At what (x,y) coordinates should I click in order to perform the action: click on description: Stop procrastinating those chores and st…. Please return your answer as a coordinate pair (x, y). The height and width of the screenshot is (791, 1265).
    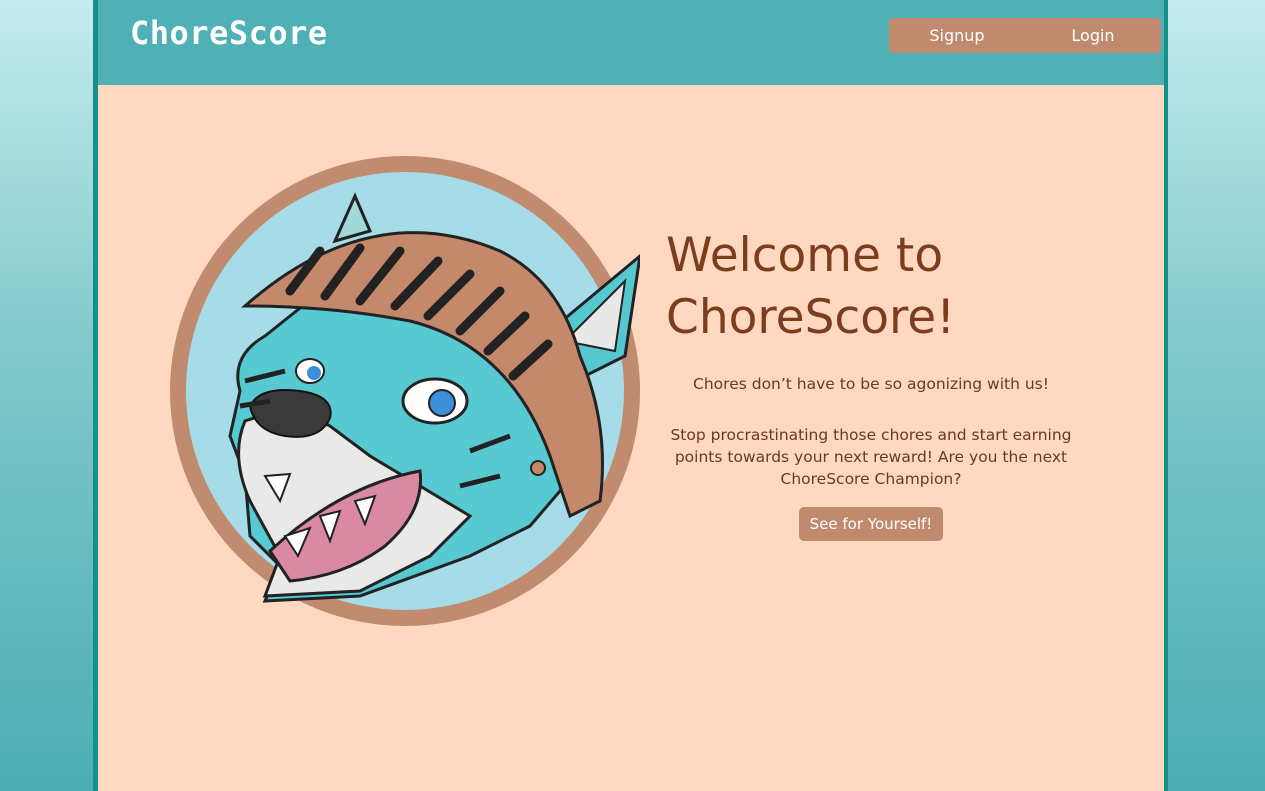
    Looking at the image, I should click on (871, 457).